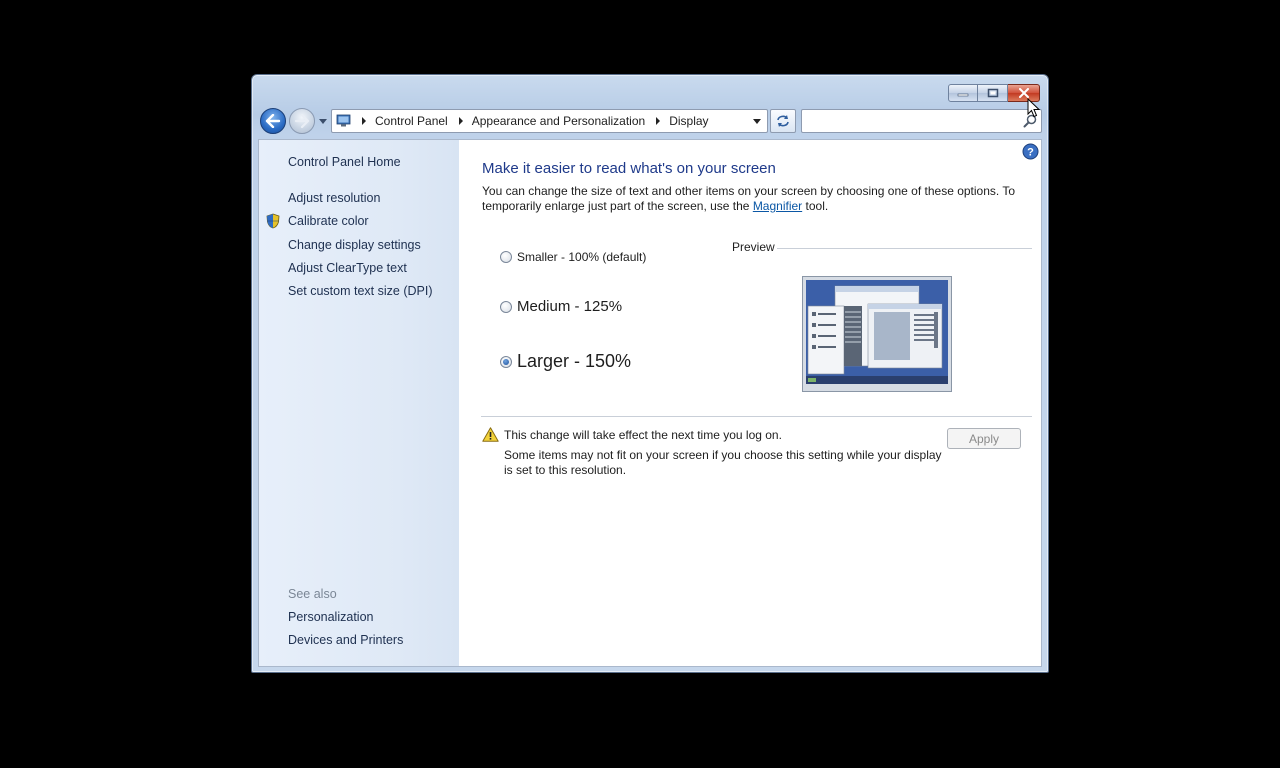 The width and height of the screenshot is (1280, 768). Describe the element at coordinates (343, 120) in the screenshot. I see `control-panel-icon` at that location.